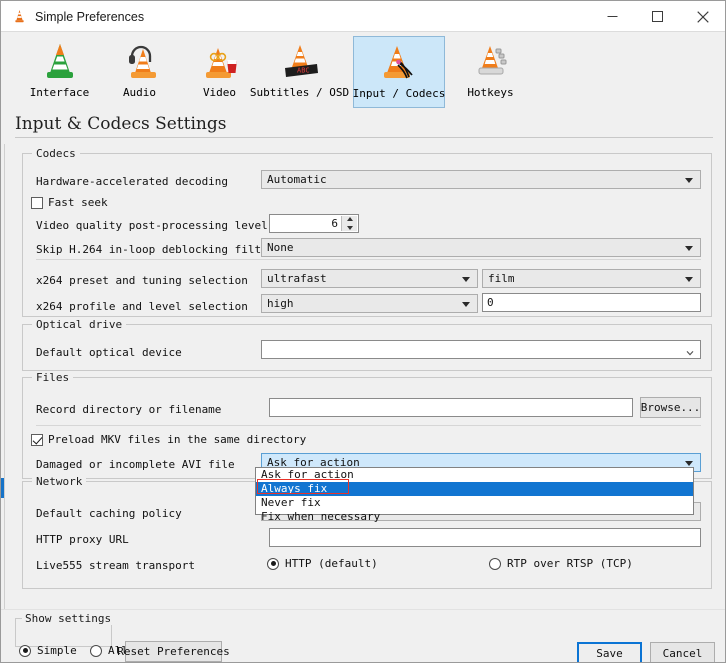 The height and width of the screenshot is (663, 726). What do you see at coordinates (135, 464) in the screenshot?
I see `damaged-avi-label: Damaged or incomplete AVI file` at bounding box center [135, 464].